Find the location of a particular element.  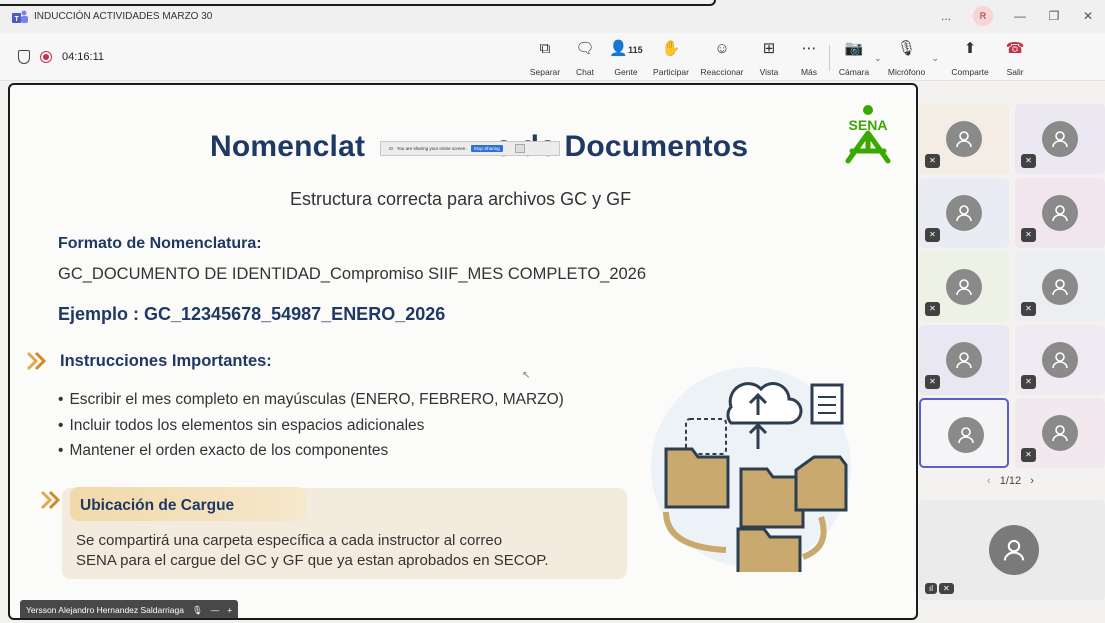

meeting-timer: 04:16:11 is located at coordinates (83, 57).